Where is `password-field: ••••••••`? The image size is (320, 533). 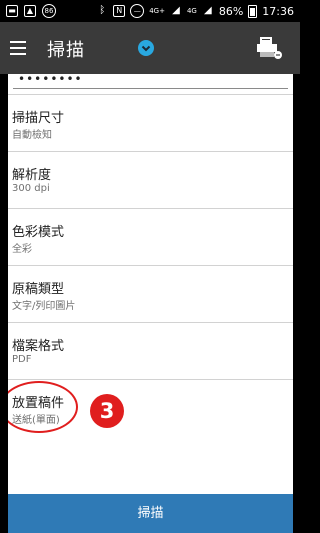 password-field: •••••••• is located at coordinates (150, 83).